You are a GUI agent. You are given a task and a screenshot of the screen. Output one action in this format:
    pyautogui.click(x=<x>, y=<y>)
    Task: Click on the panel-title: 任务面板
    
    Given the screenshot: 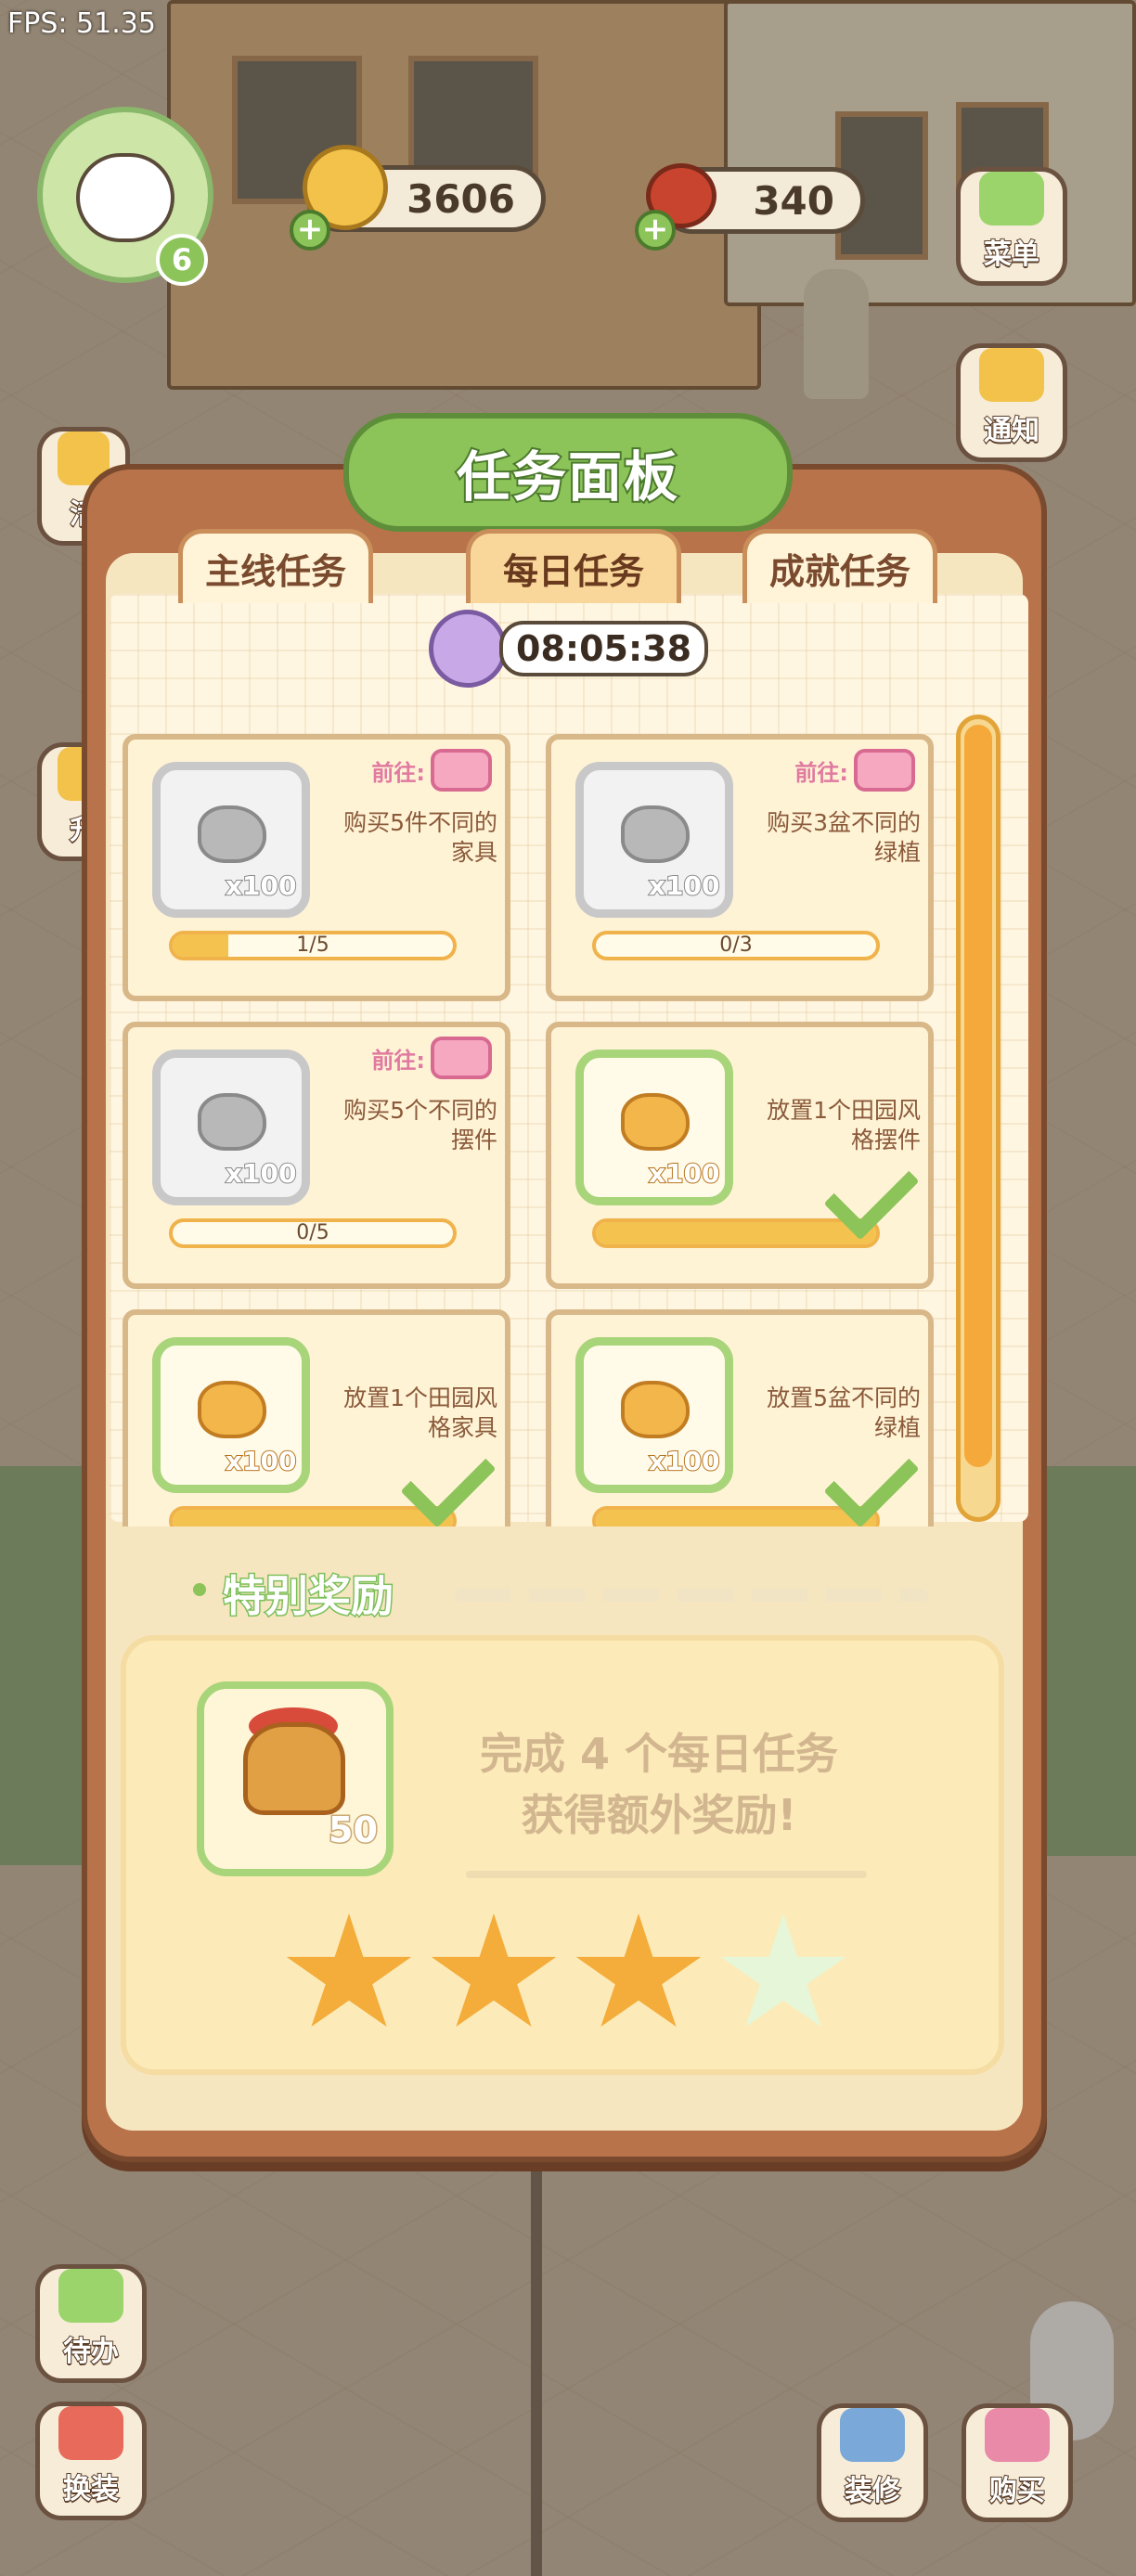 What is the action you would take?
    pyautogui.click(x=567, y=477)
    